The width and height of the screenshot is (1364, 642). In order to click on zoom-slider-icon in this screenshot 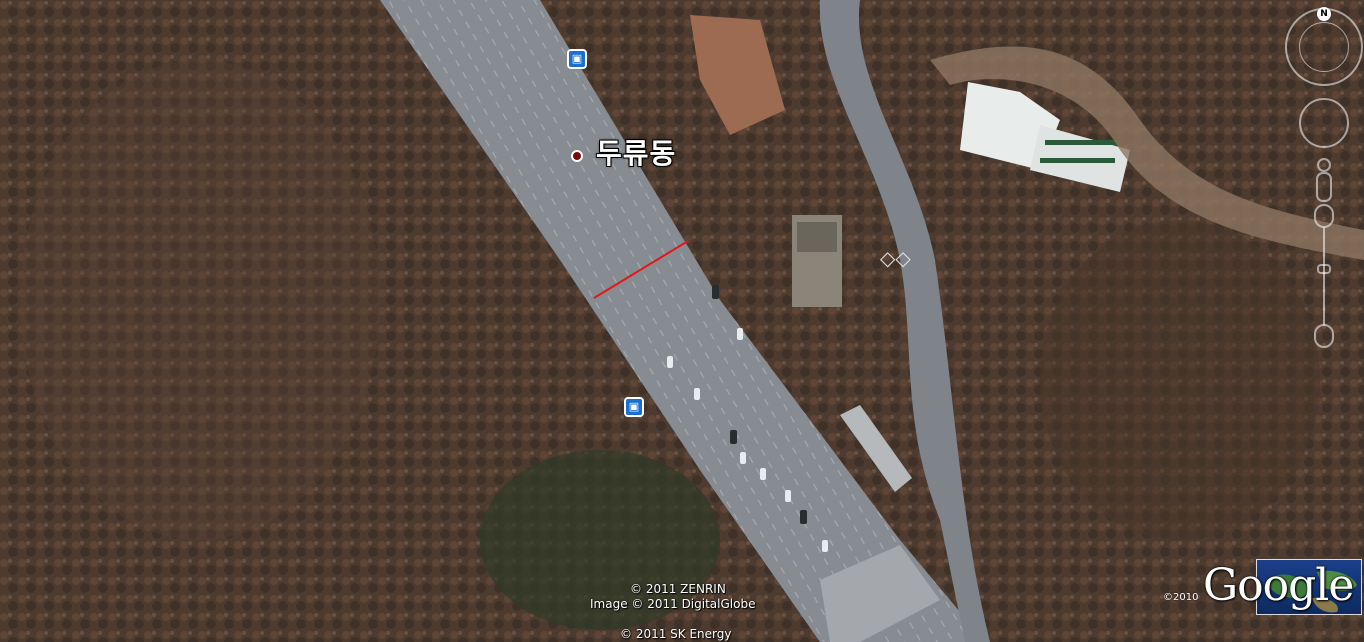, I will do `click(1324, 276)`.